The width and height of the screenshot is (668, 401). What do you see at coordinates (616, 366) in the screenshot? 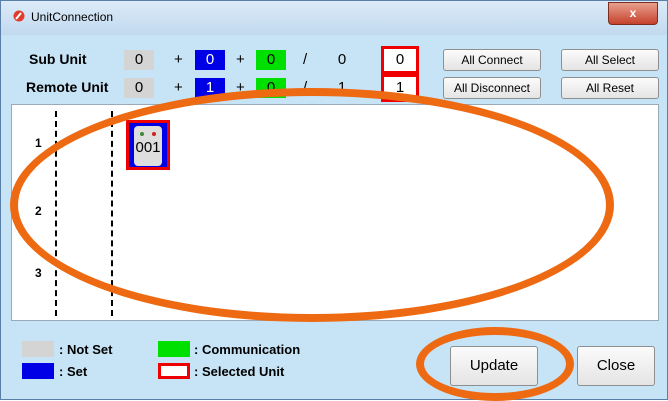
I see `close-button: Close` at bounding box center [616, 366].